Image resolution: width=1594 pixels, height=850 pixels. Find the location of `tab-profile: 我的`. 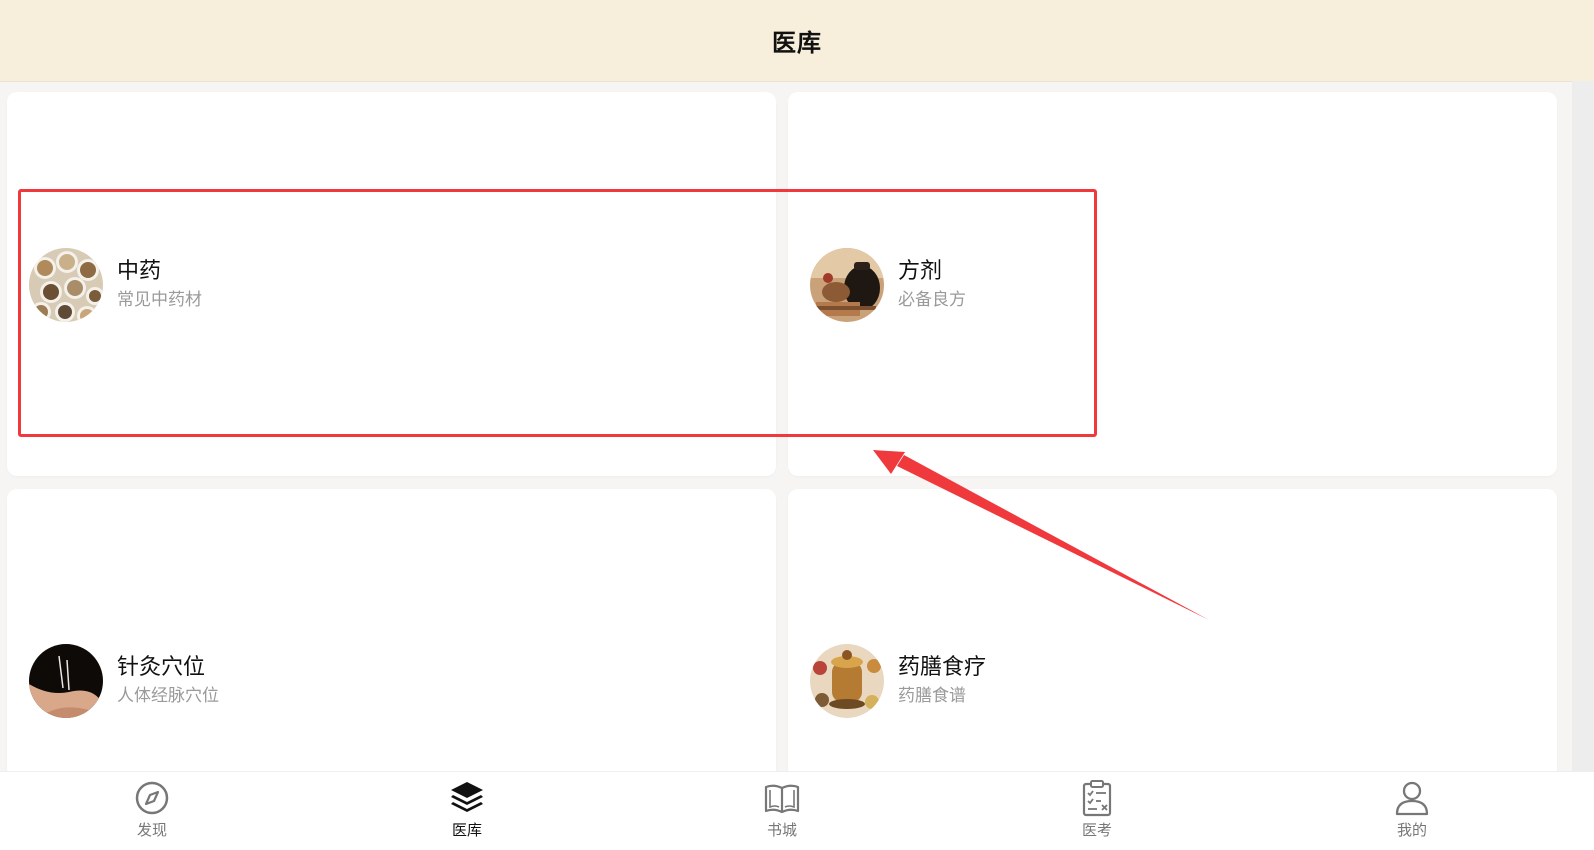

tab-profile: 我的 is located at coordinates (1412, 811).